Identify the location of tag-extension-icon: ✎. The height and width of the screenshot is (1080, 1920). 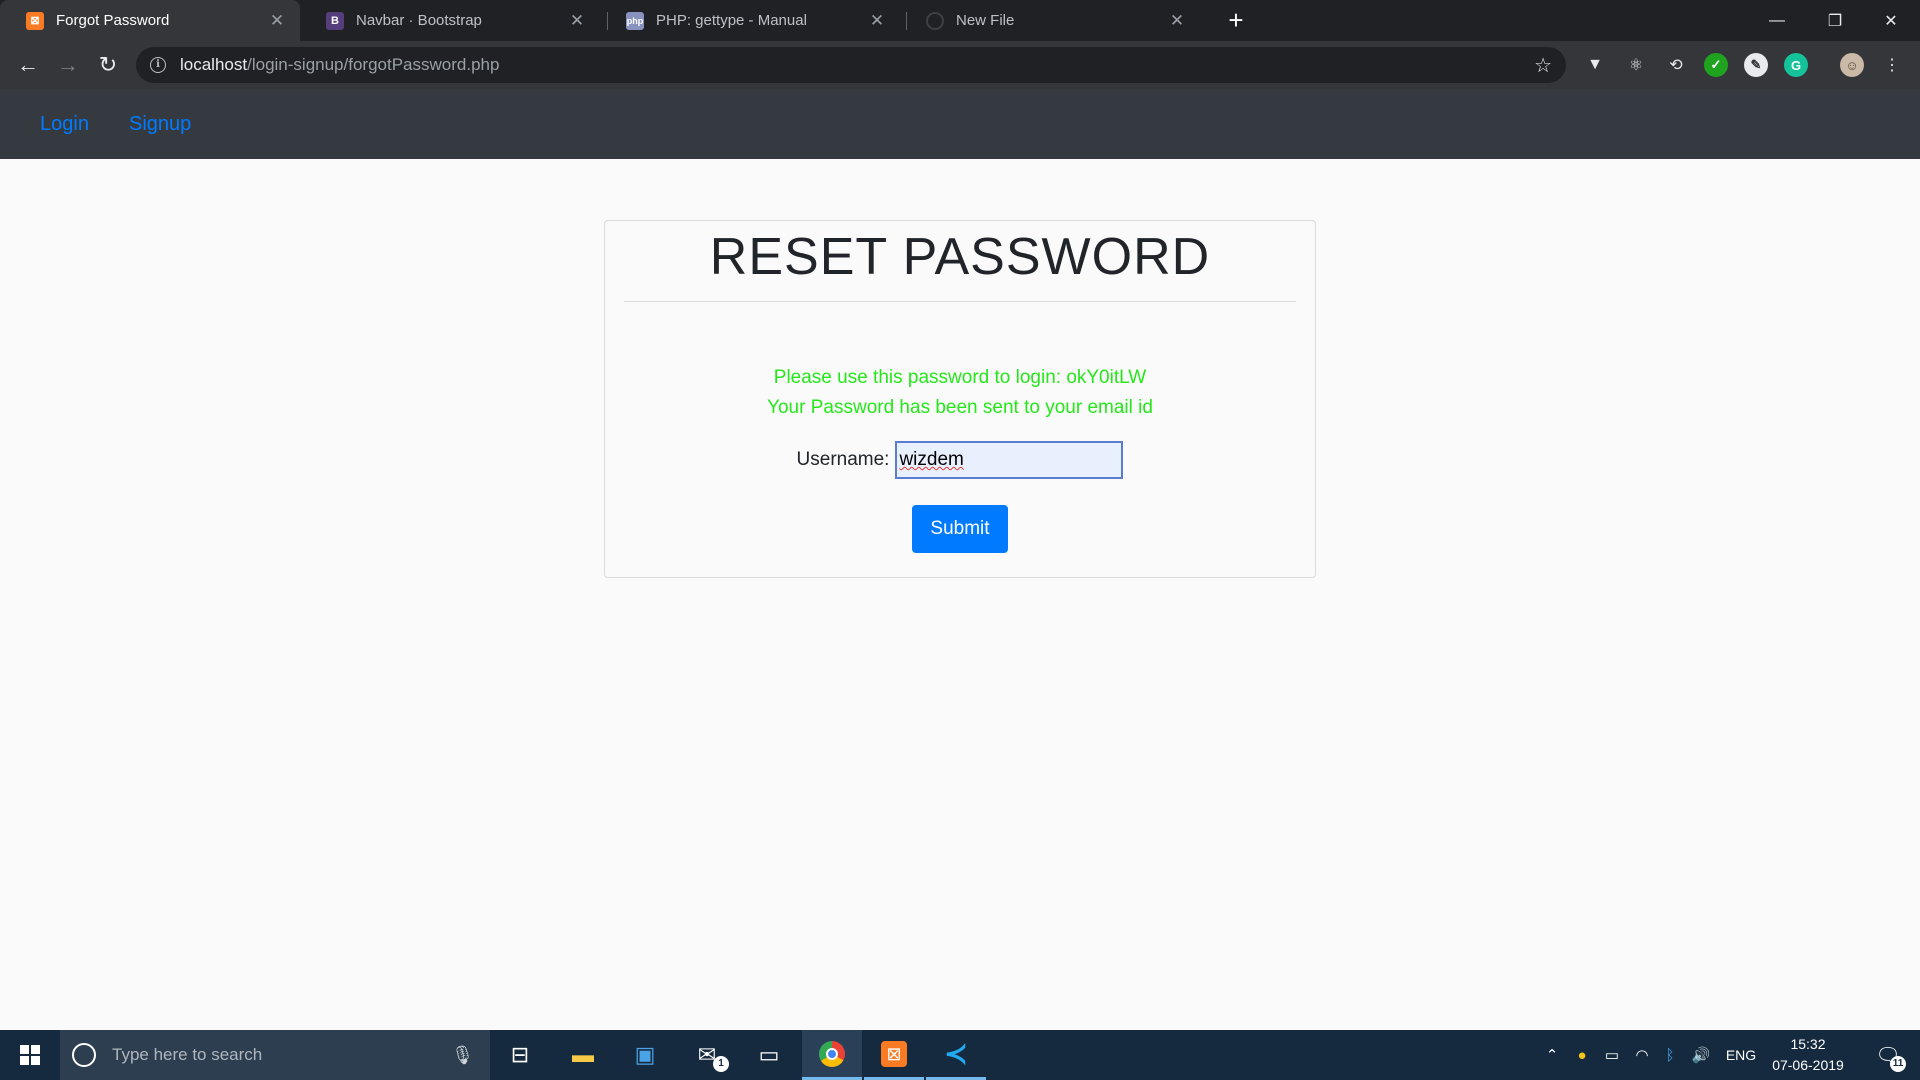
(1756, 65).